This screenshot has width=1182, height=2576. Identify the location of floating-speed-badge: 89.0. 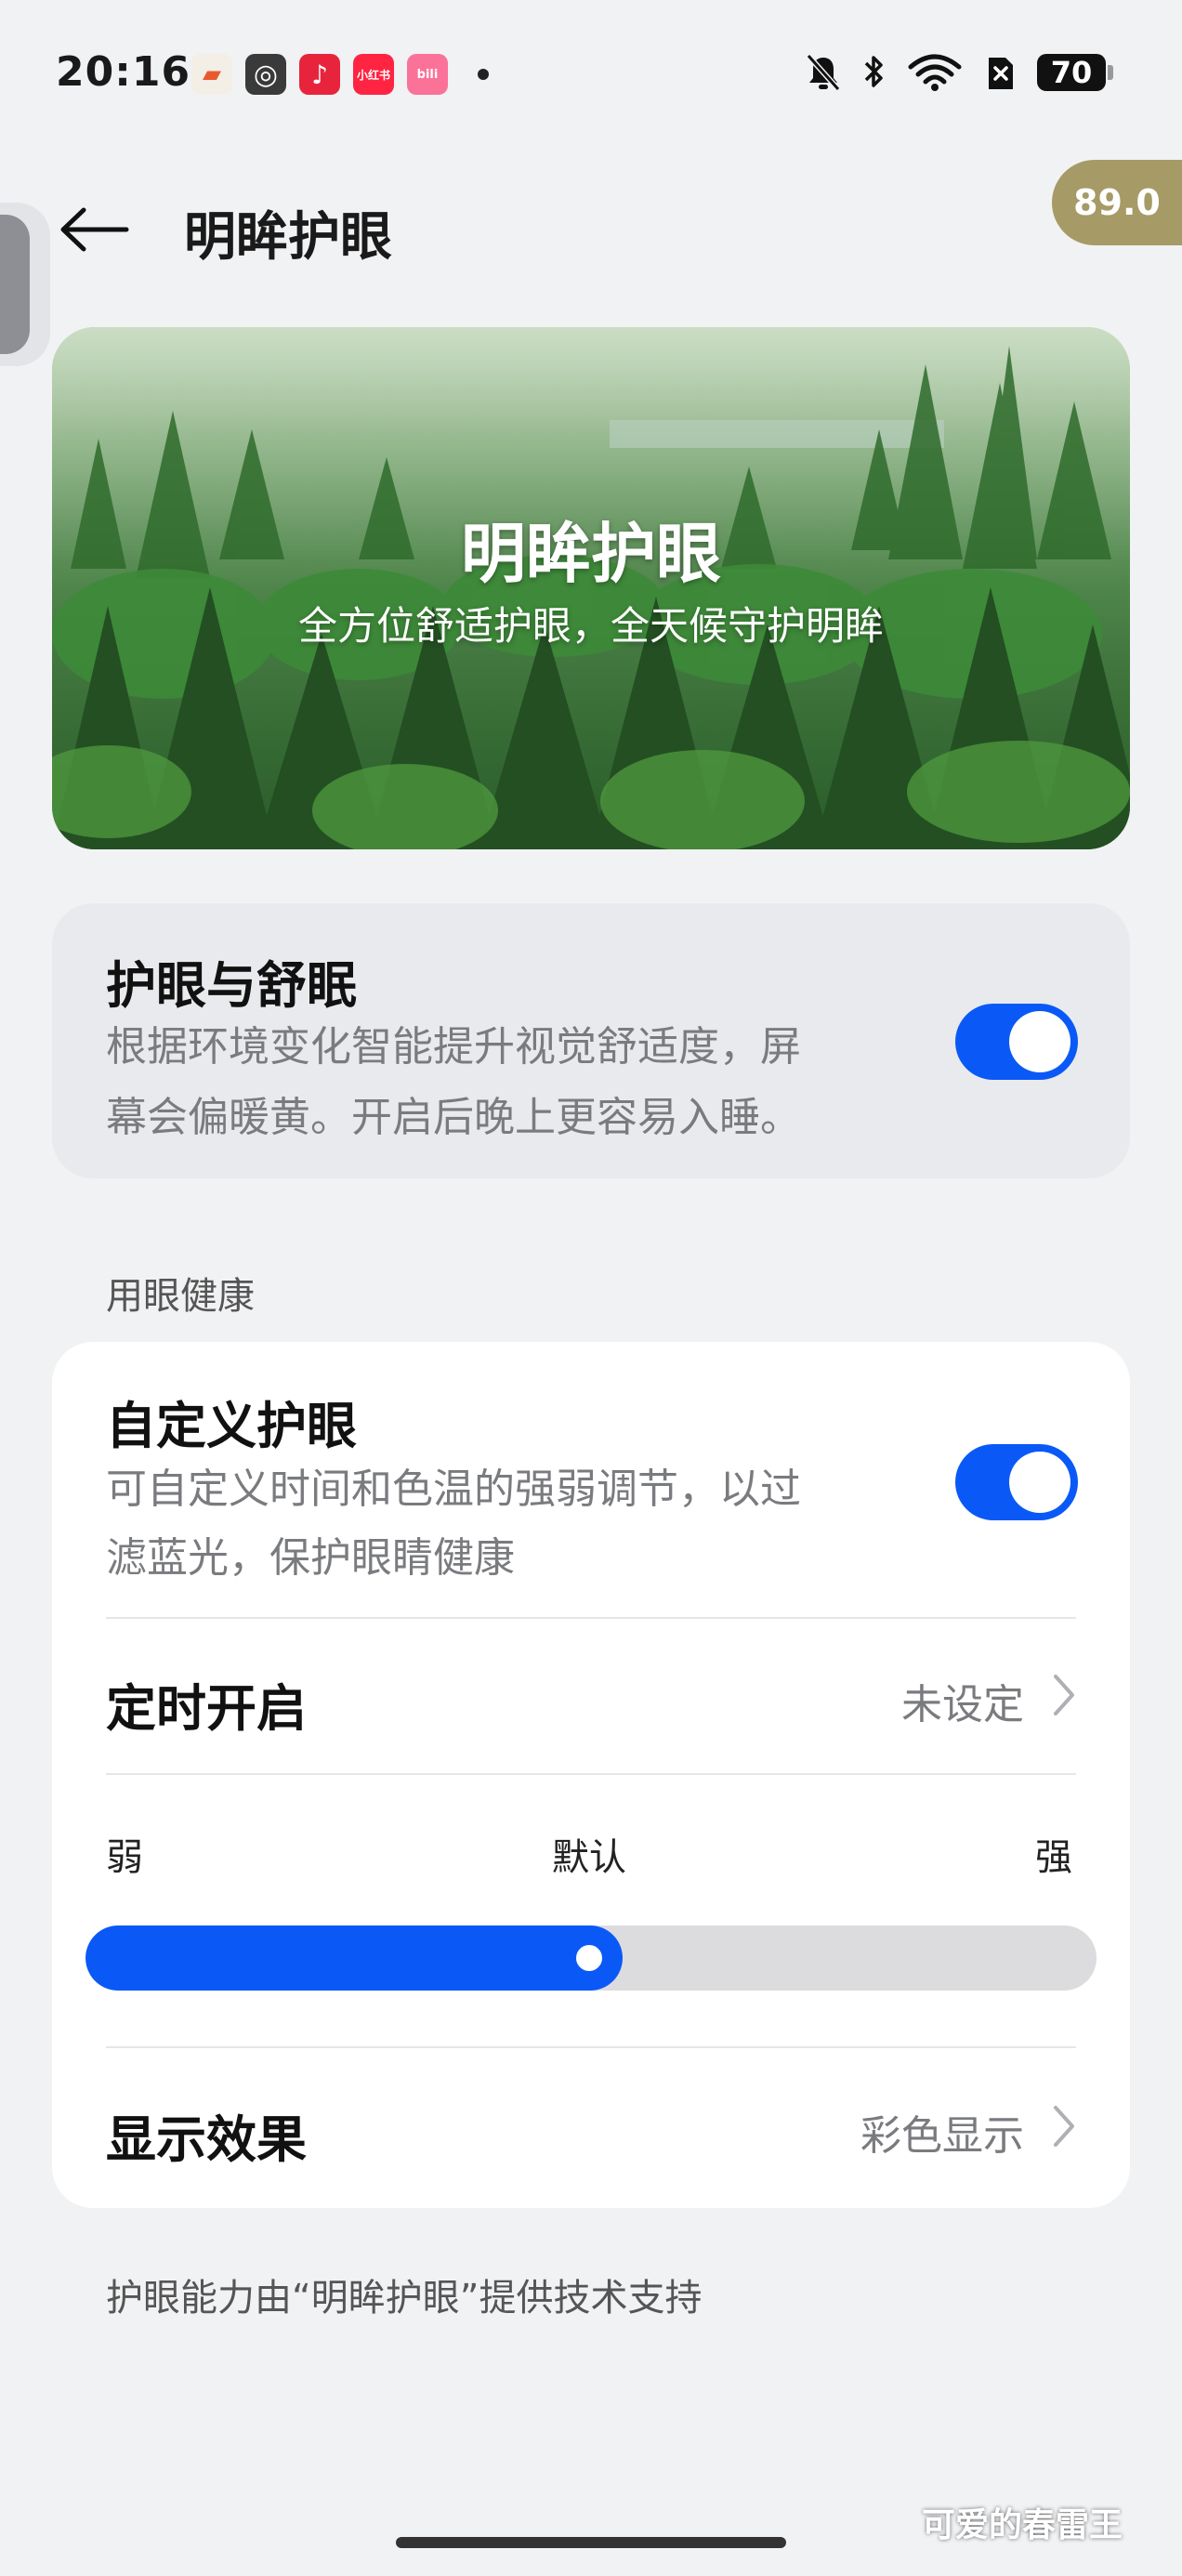
(1117, 202).